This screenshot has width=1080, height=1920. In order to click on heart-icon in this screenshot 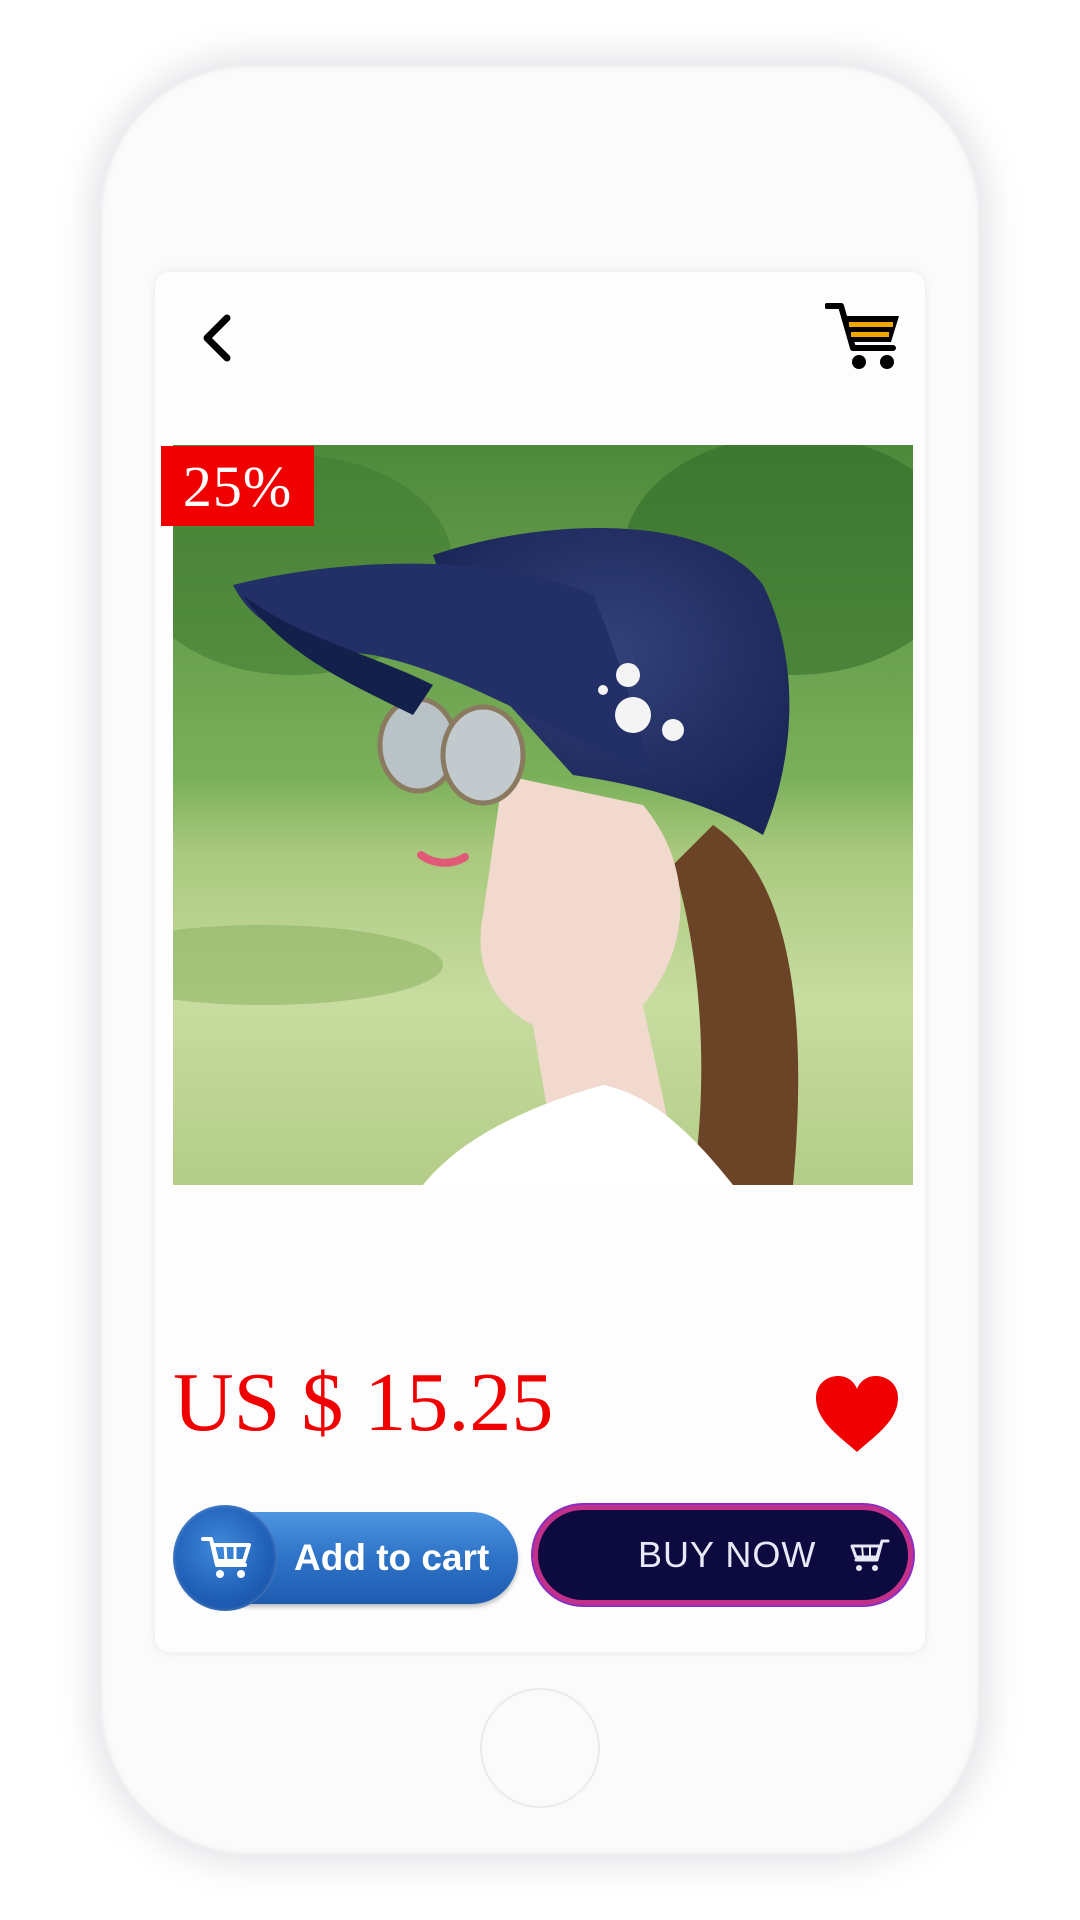, I will do `click(857, 1414)`.